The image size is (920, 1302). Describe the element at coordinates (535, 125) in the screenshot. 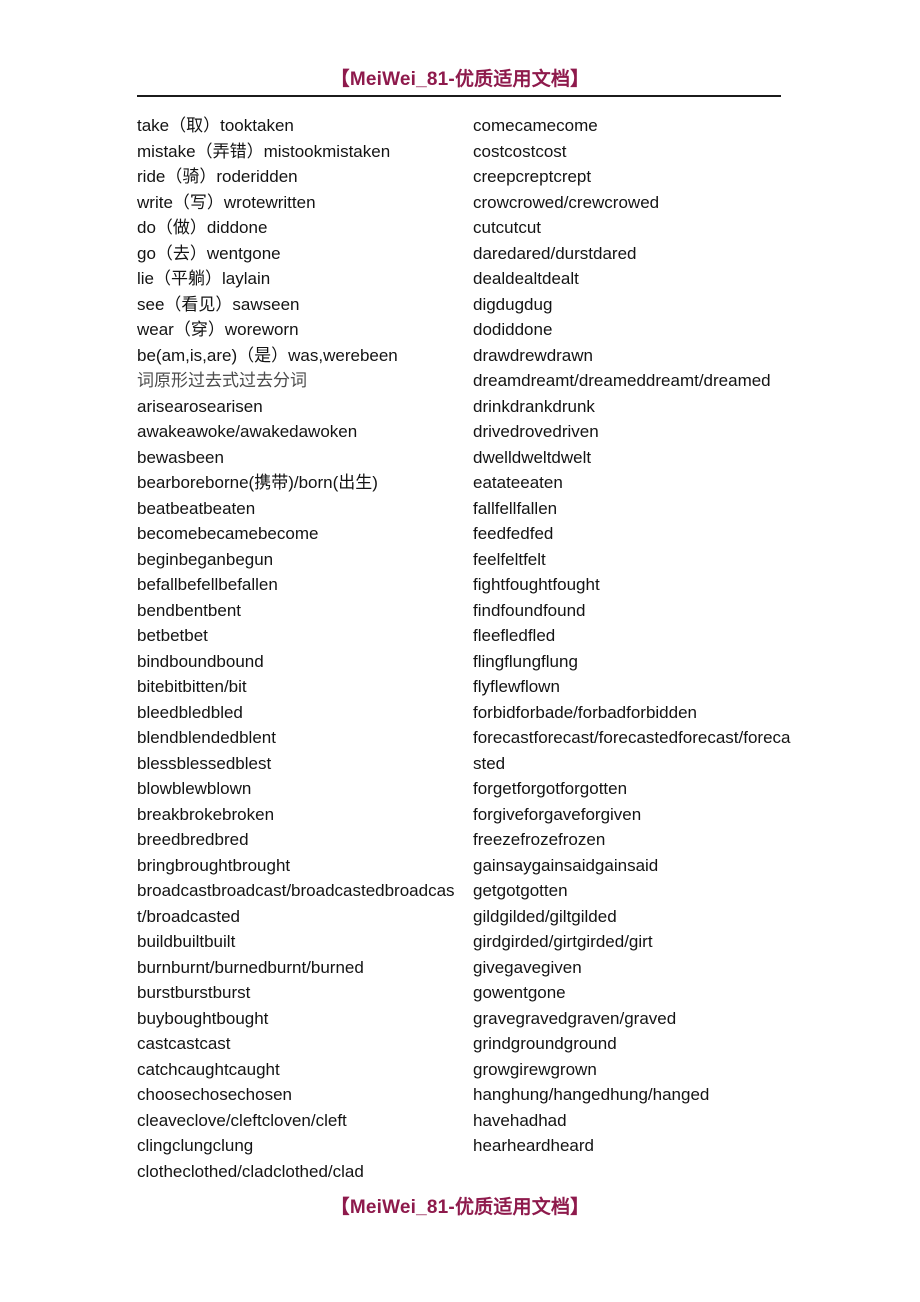

I see `verb-entry: comecamecome` at that location.